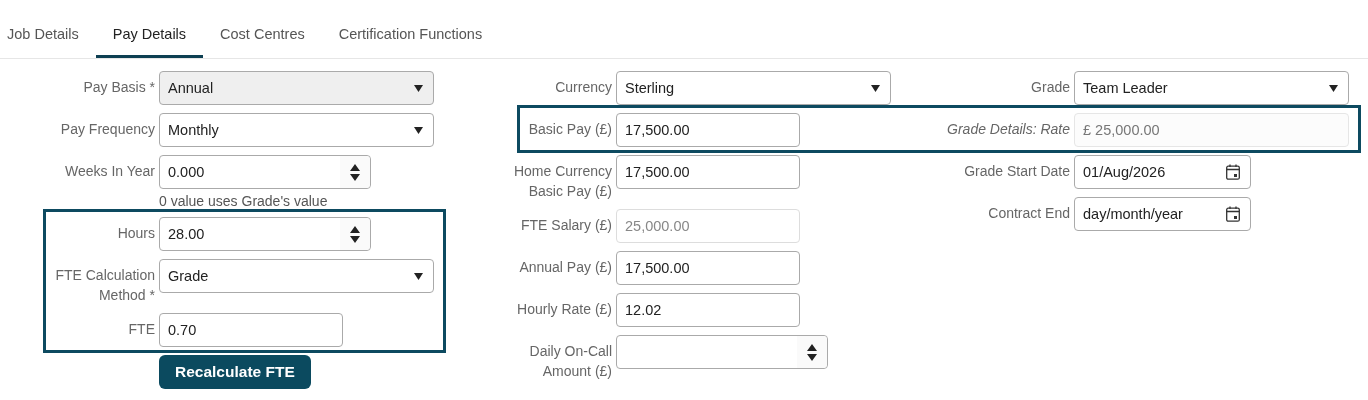  I want to click on field-label: Daily On-Call Amount (£), so click(570, 361).